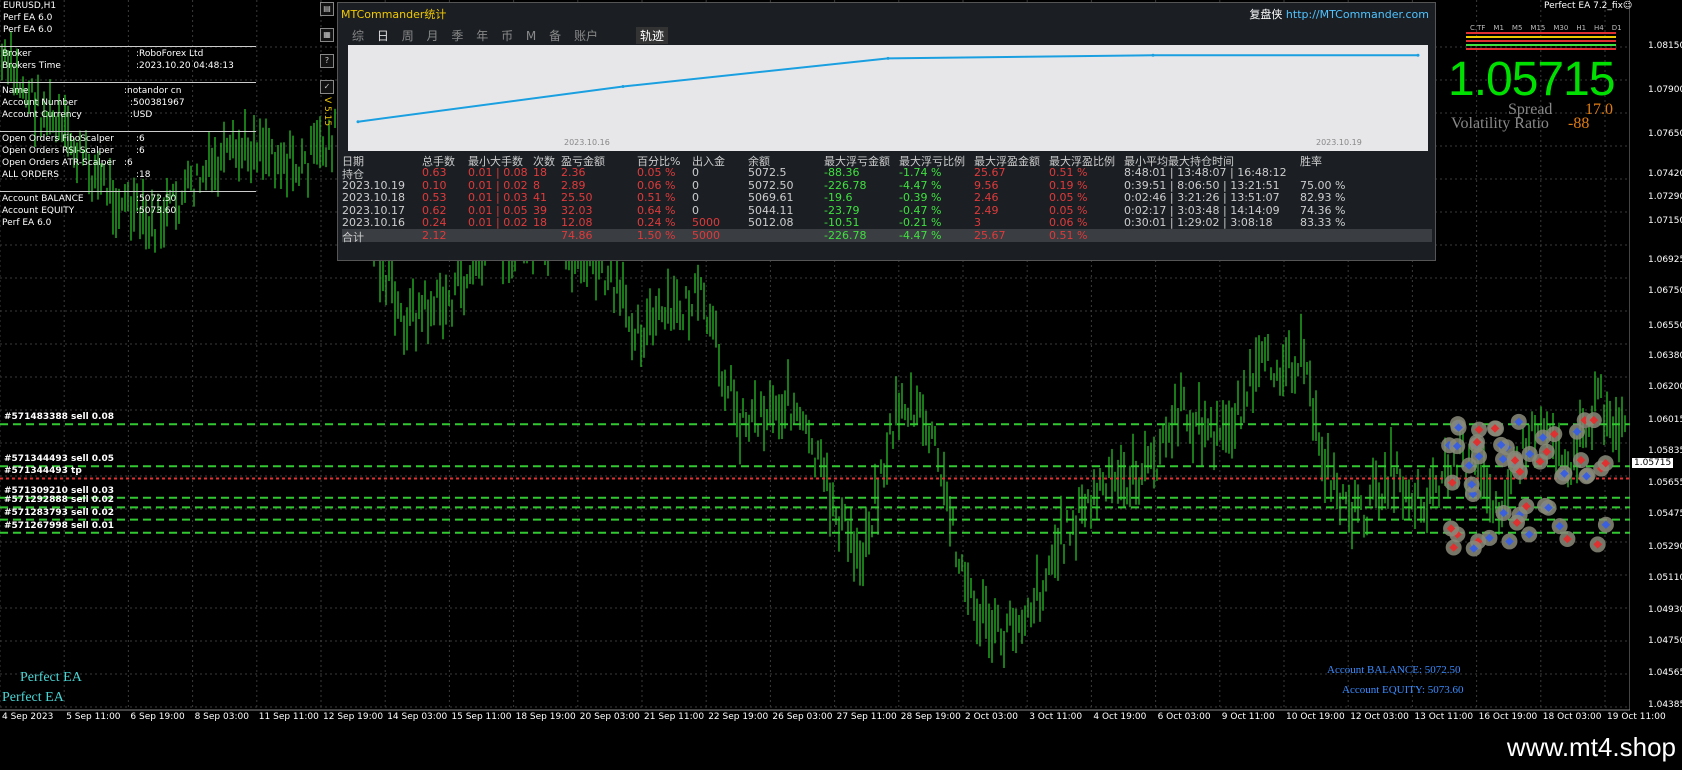 This screenshot has height=770, width=1682. What do you see at coordinates (143, 175) in the screenshot?
I see `all-orders-value: :18` at bounding box center [143, 175].